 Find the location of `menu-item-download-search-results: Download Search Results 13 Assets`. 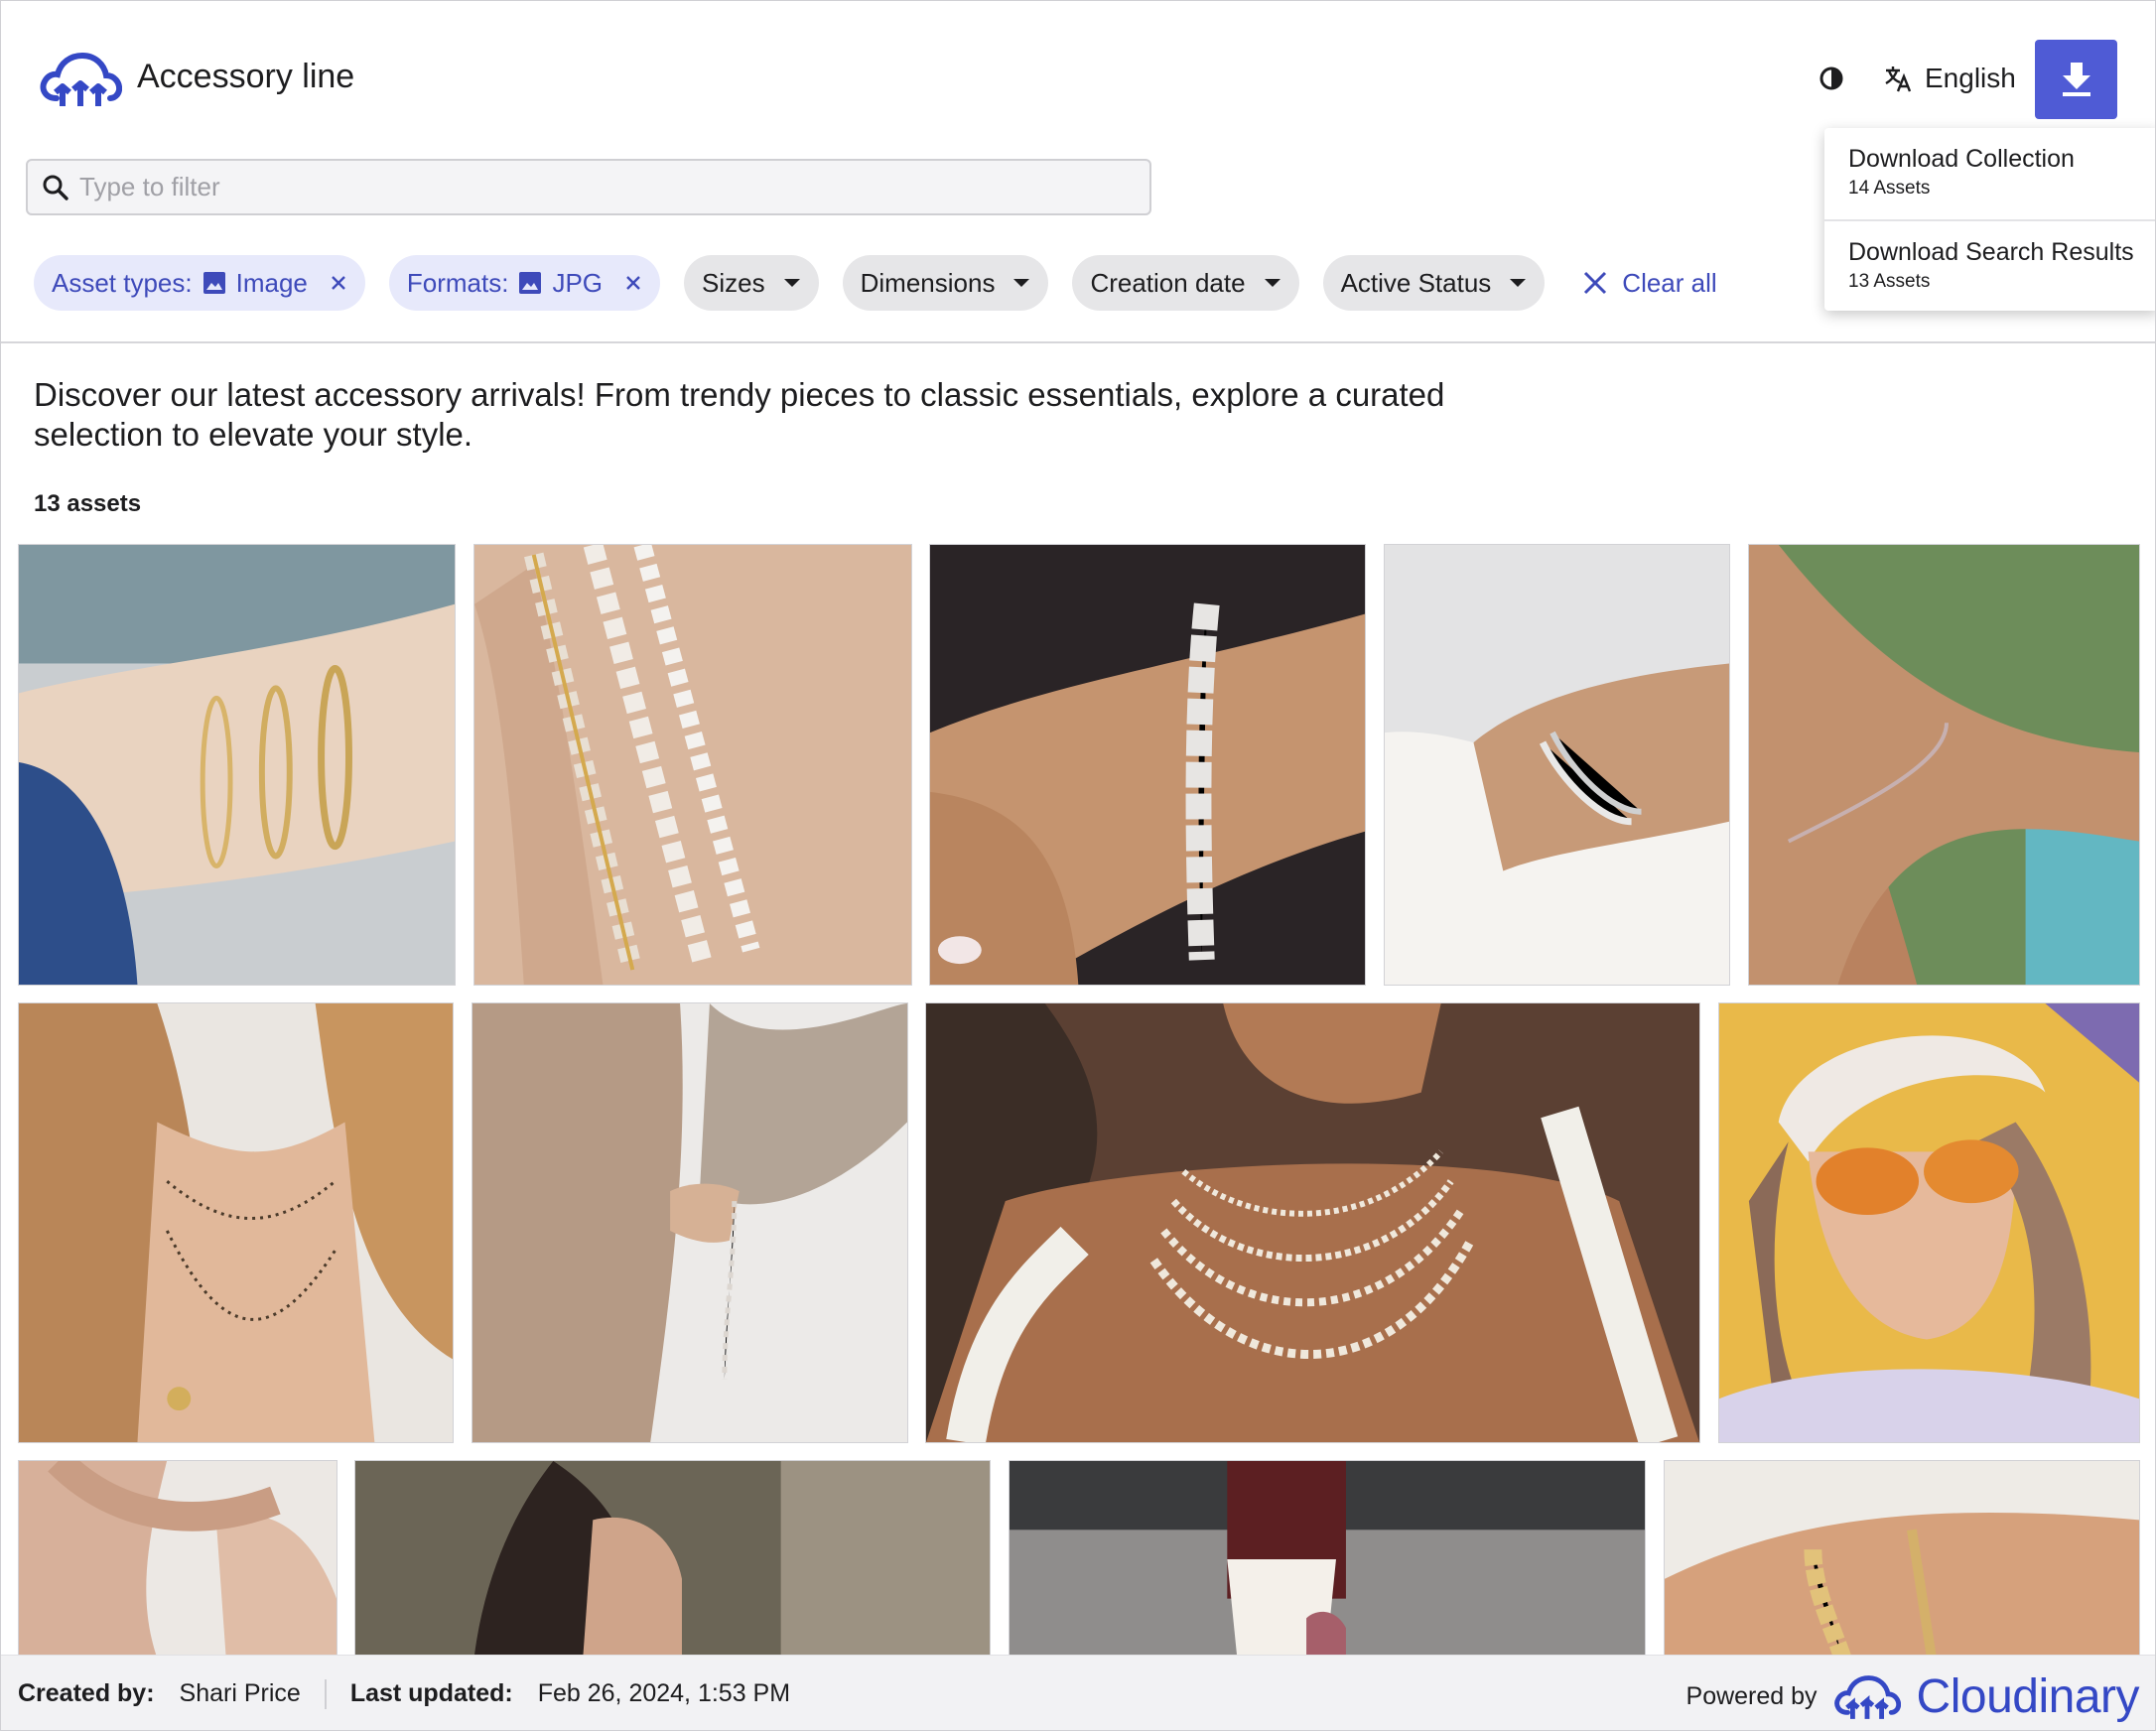

menu-item-download-search-results: Download Search Results 13 Assets is located at coordinates (1989, 265).